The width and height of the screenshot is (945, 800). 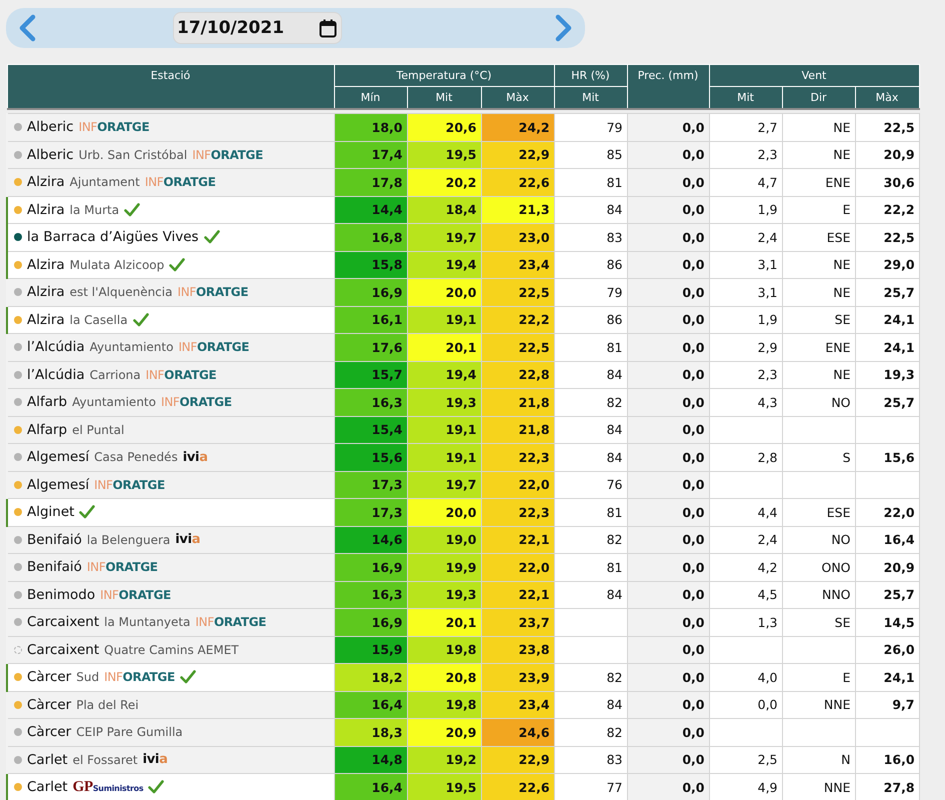 I want to click on temperature-cell: 22,6, so click(x=517, y=787).